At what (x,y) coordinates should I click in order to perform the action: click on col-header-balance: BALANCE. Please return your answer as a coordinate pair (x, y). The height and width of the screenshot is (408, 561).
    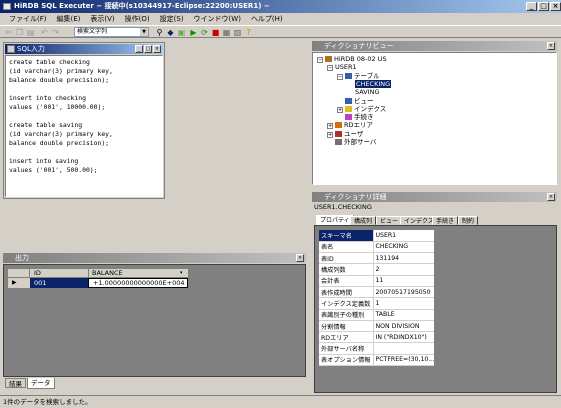
    Looking at the image, I should click on (138, 273).